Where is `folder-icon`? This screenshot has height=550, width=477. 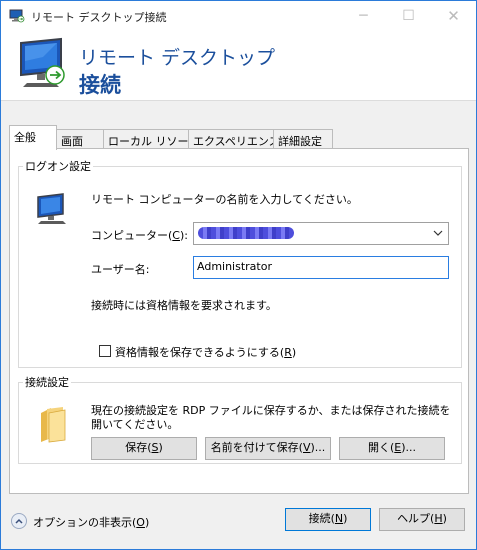
folder-icon is located at coordinates (53, 425).